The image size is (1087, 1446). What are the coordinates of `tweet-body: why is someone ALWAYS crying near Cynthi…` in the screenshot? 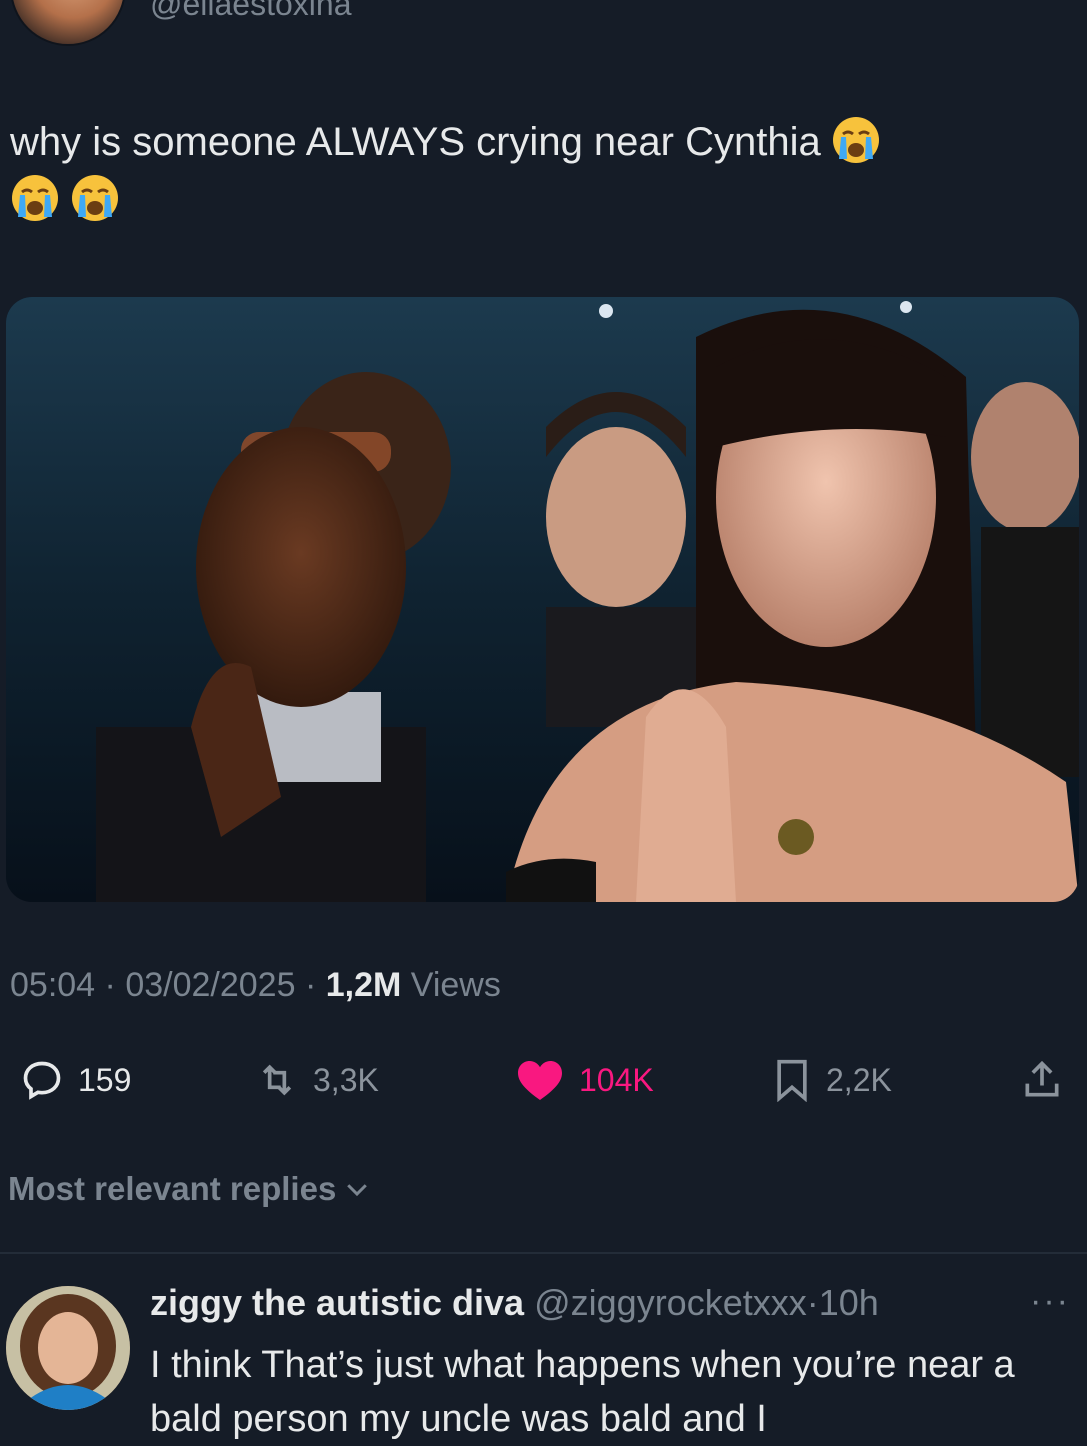 It's located at (415, 142).